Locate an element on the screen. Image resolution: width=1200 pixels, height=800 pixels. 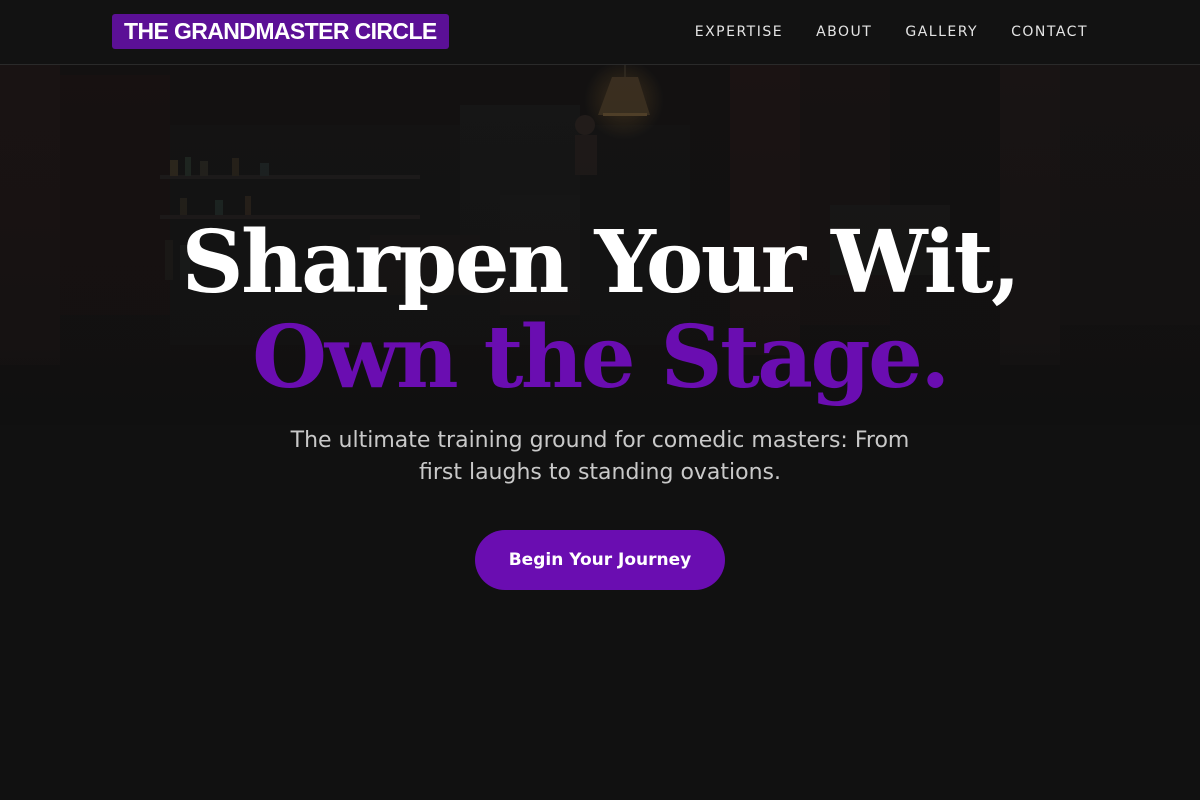
main-nav: EXPERTISE ABOUT GALLERY CONTACT is located at coordinates (891, 32).